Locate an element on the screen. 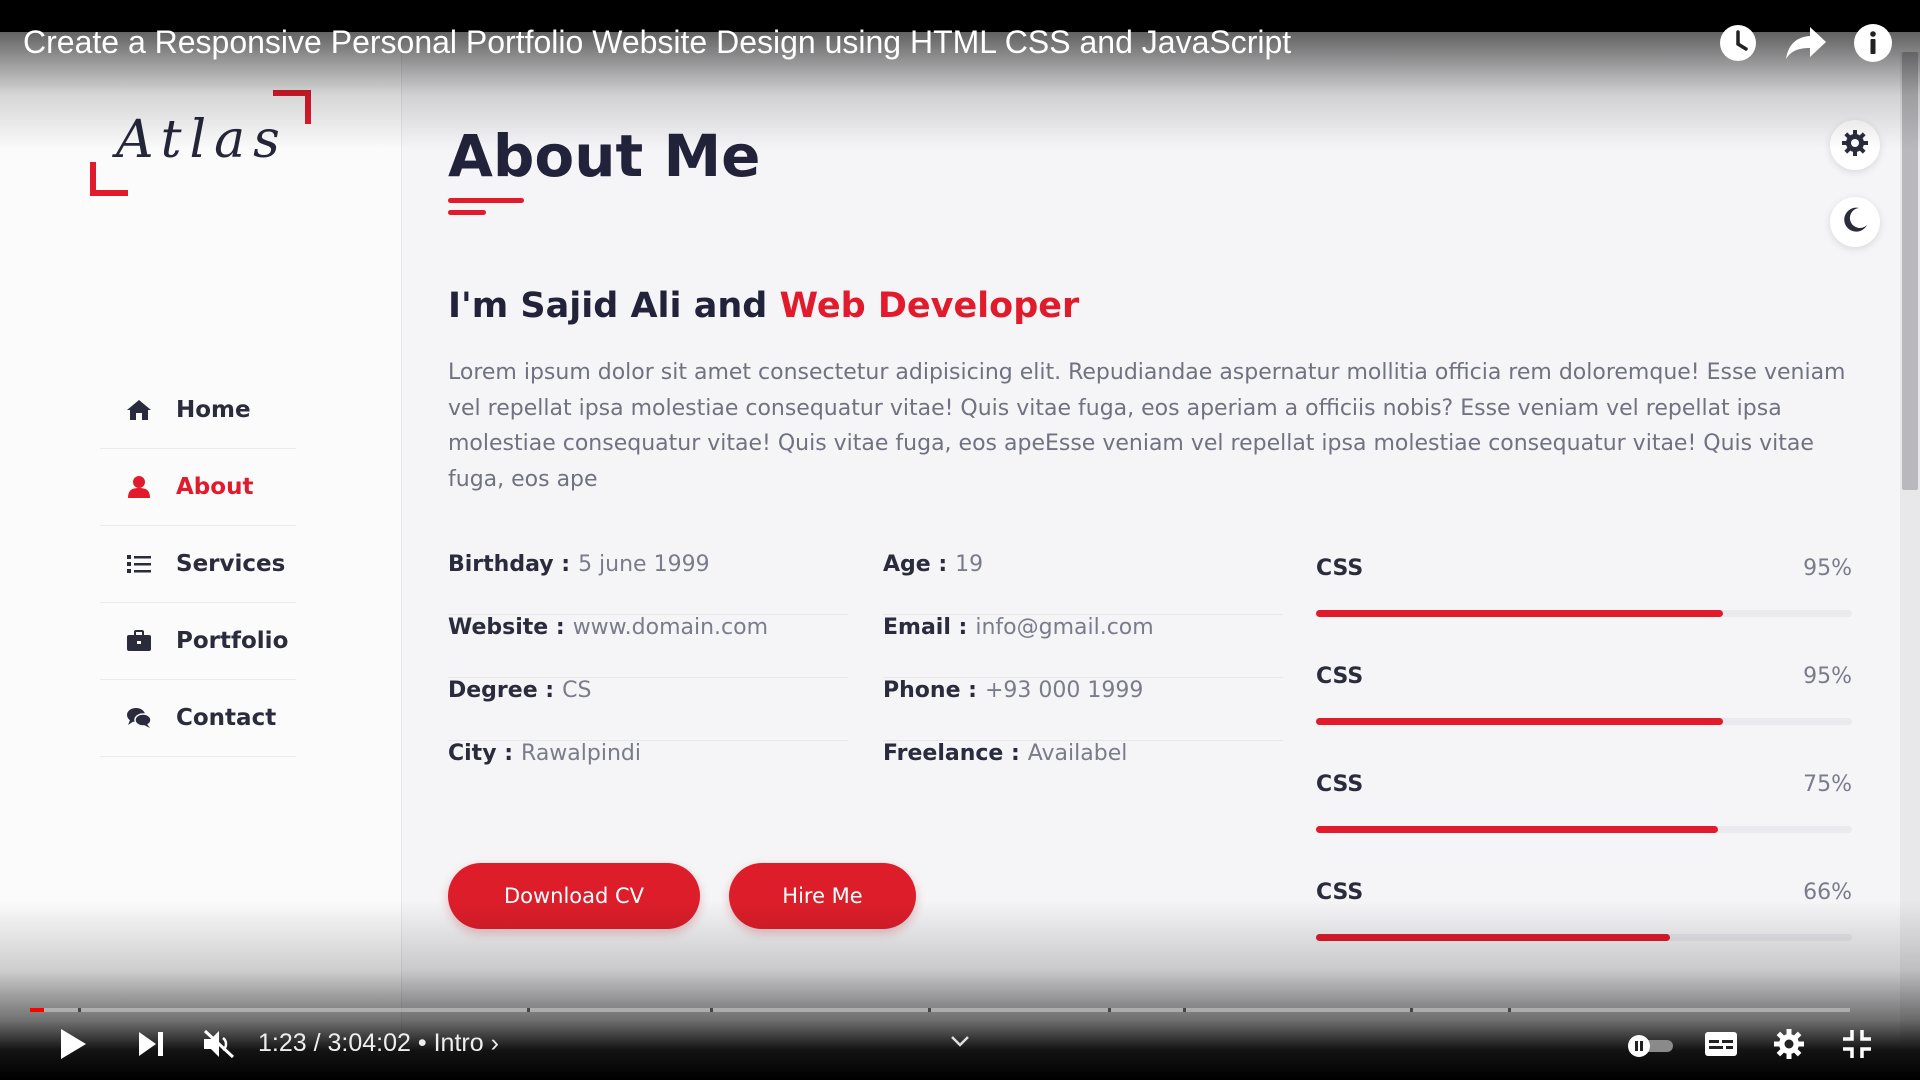 This screenshot has width=1920, height=1080. nav-item-contact: Contact is located at coordinates (198, 718).